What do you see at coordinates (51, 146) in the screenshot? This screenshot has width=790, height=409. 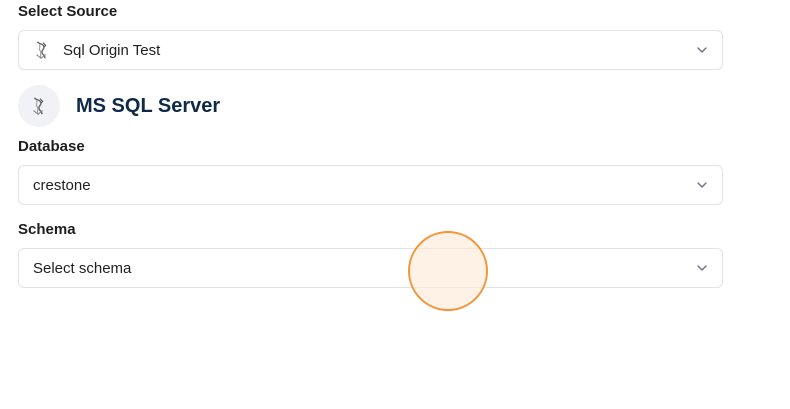 I see `database-label: Database` at bounding box center [51, 146].